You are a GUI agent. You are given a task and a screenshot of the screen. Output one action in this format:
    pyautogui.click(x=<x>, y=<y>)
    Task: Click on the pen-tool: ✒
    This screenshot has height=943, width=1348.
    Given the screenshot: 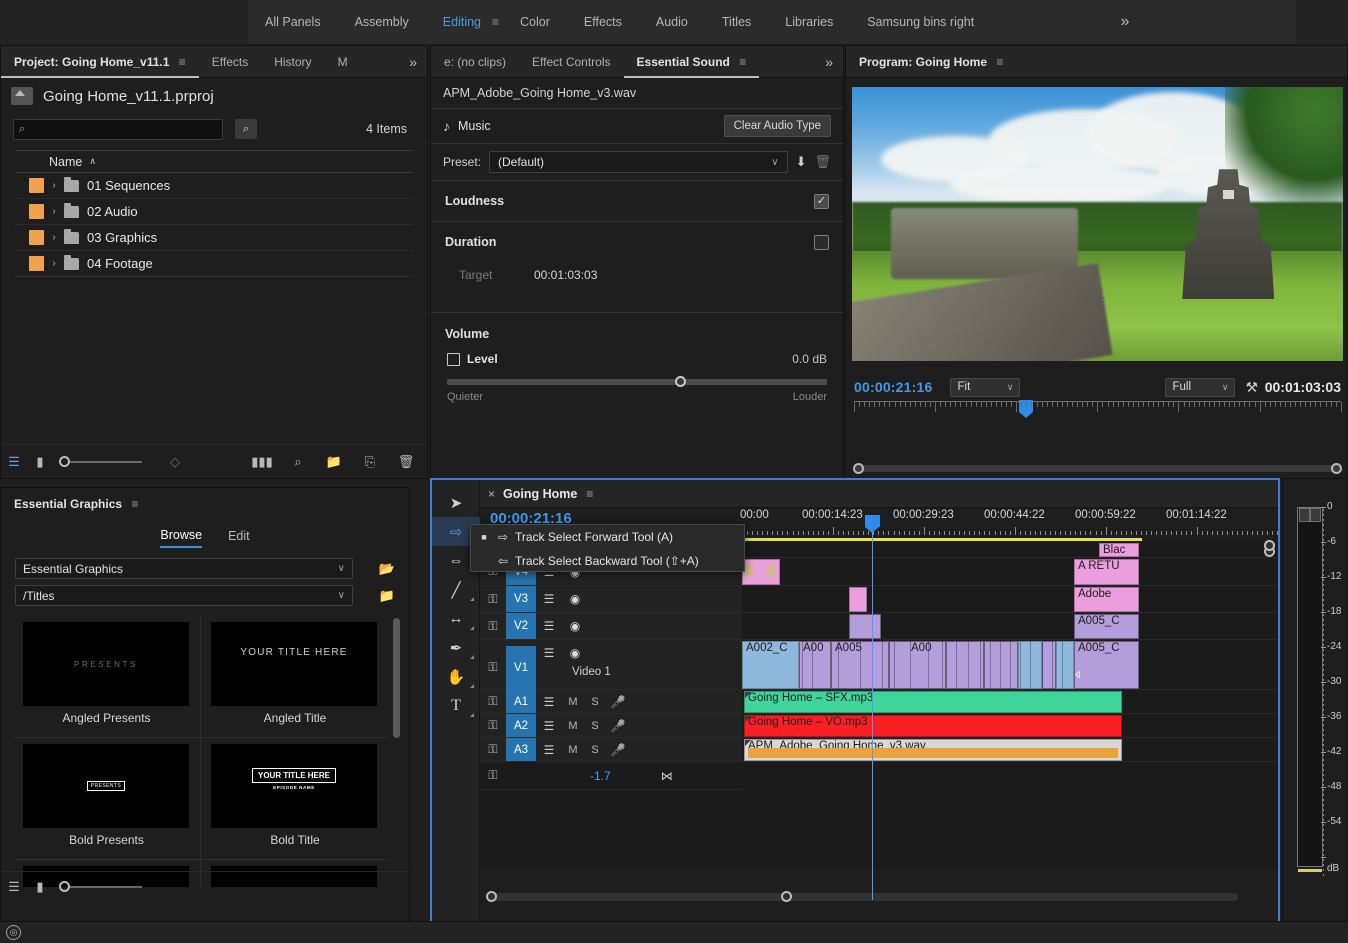 What is the action you would take?
    pyautogui.click(x=456, y=647)
    